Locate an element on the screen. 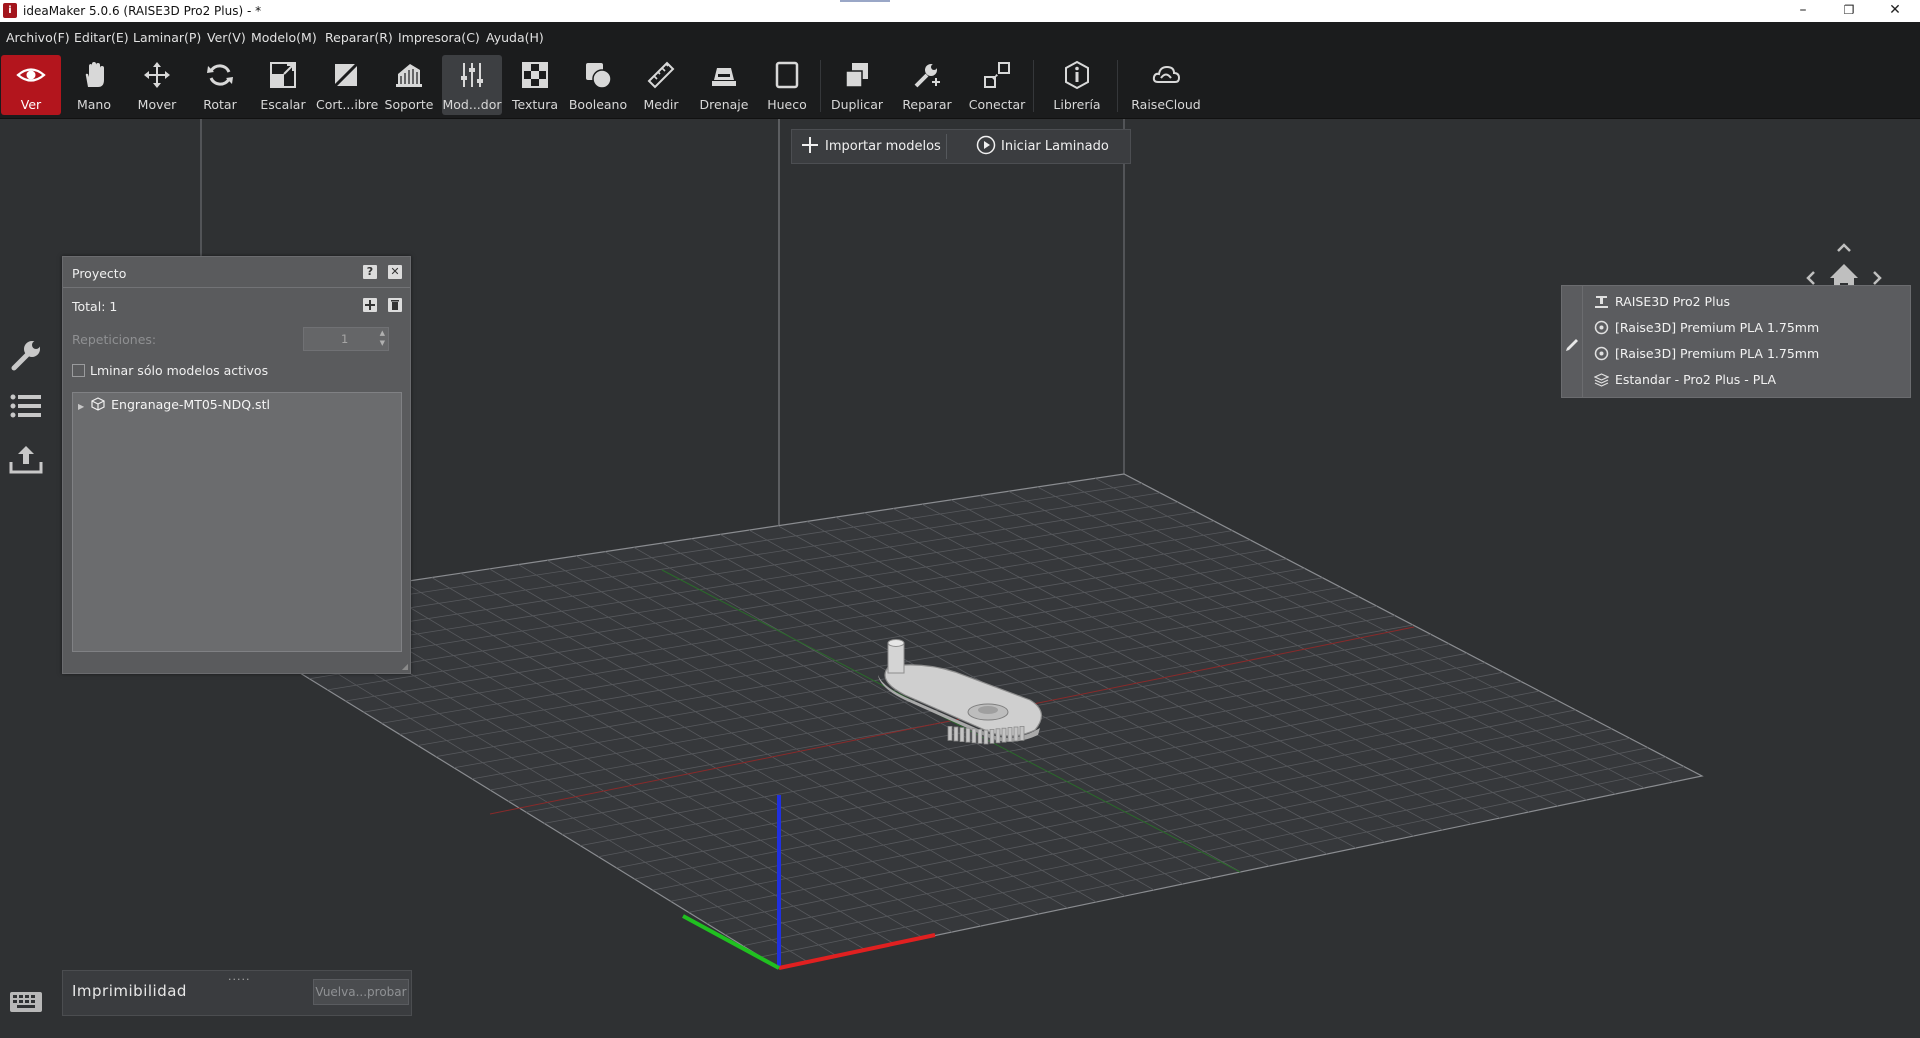  library-icon is located at coordinates (1077, 75).